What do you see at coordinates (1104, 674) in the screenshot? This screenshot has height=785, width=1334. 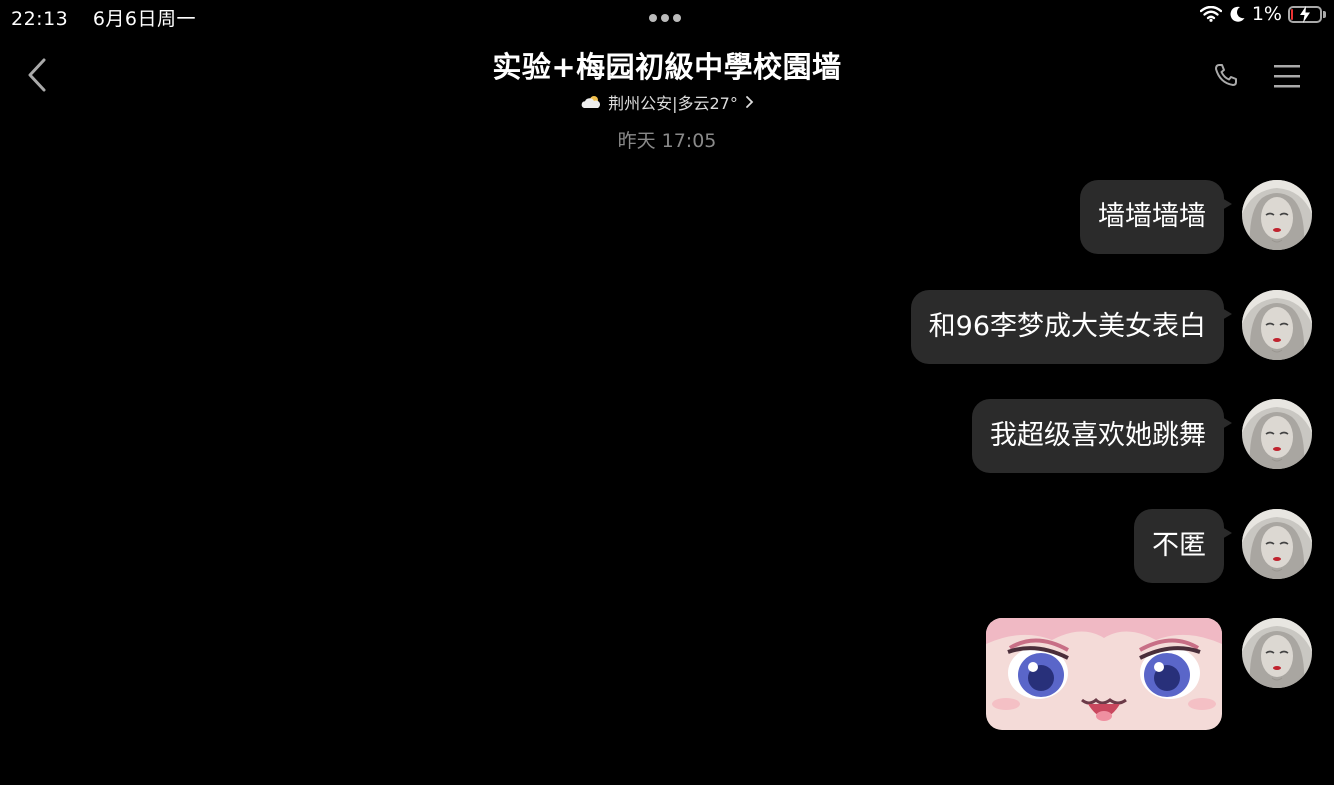 I see `sticker-image` at bounding box center [1104, 674].